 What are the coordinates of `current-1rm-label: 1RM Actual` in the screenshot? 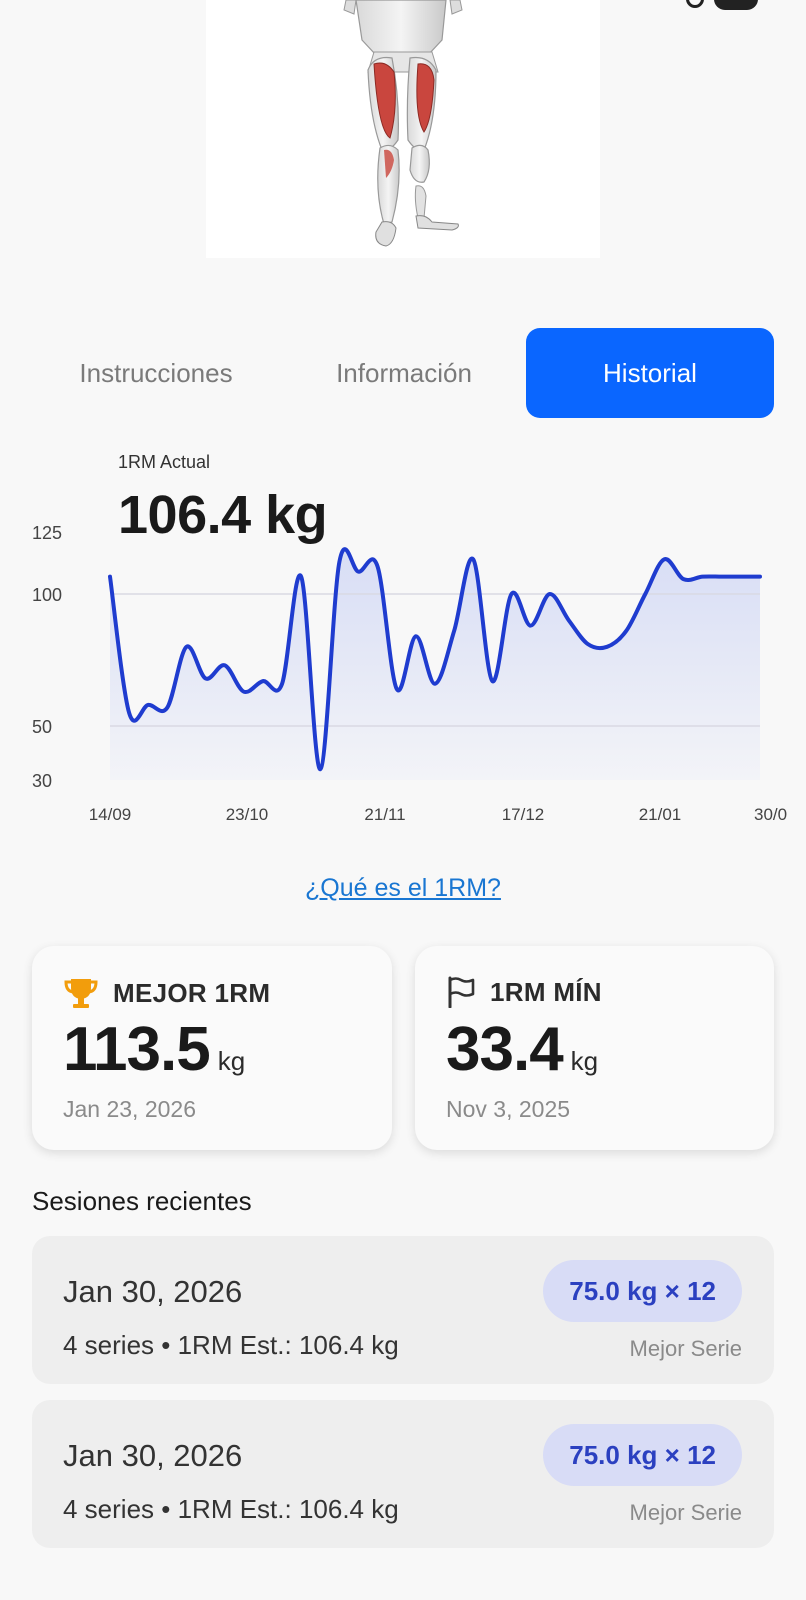 It's located at (164, 462).